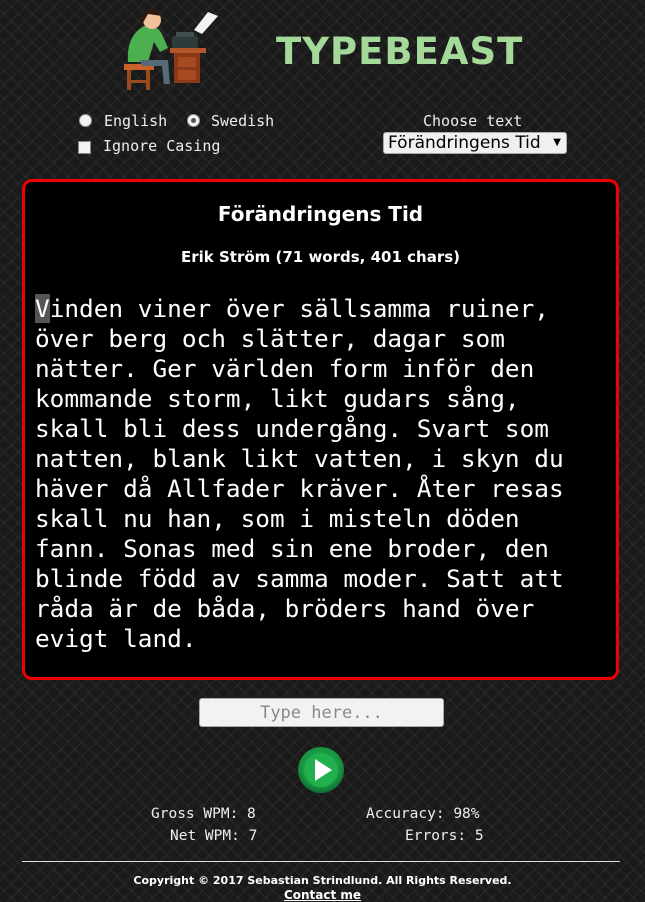 Image resolution: width=645 pixels, height=902 pixels. I want to click on errors-value: 5, so click(479, 836).